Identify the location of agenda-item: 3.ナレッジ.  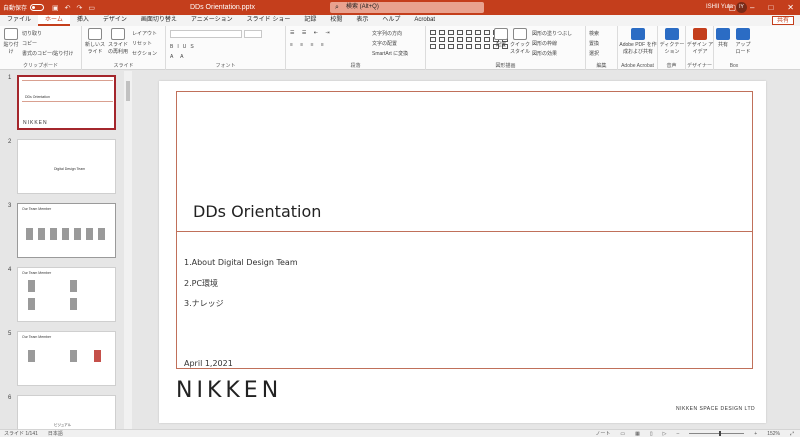
(204, 303).